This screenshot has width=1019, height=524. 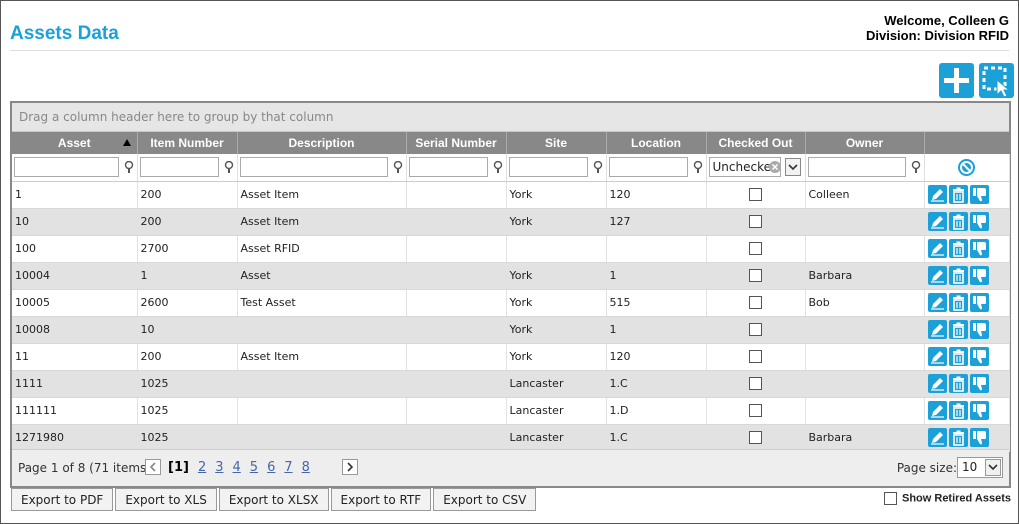 I want to click on table-row: 1 200 Asset Item York 120 Colleen, so click(x=511, y=195).